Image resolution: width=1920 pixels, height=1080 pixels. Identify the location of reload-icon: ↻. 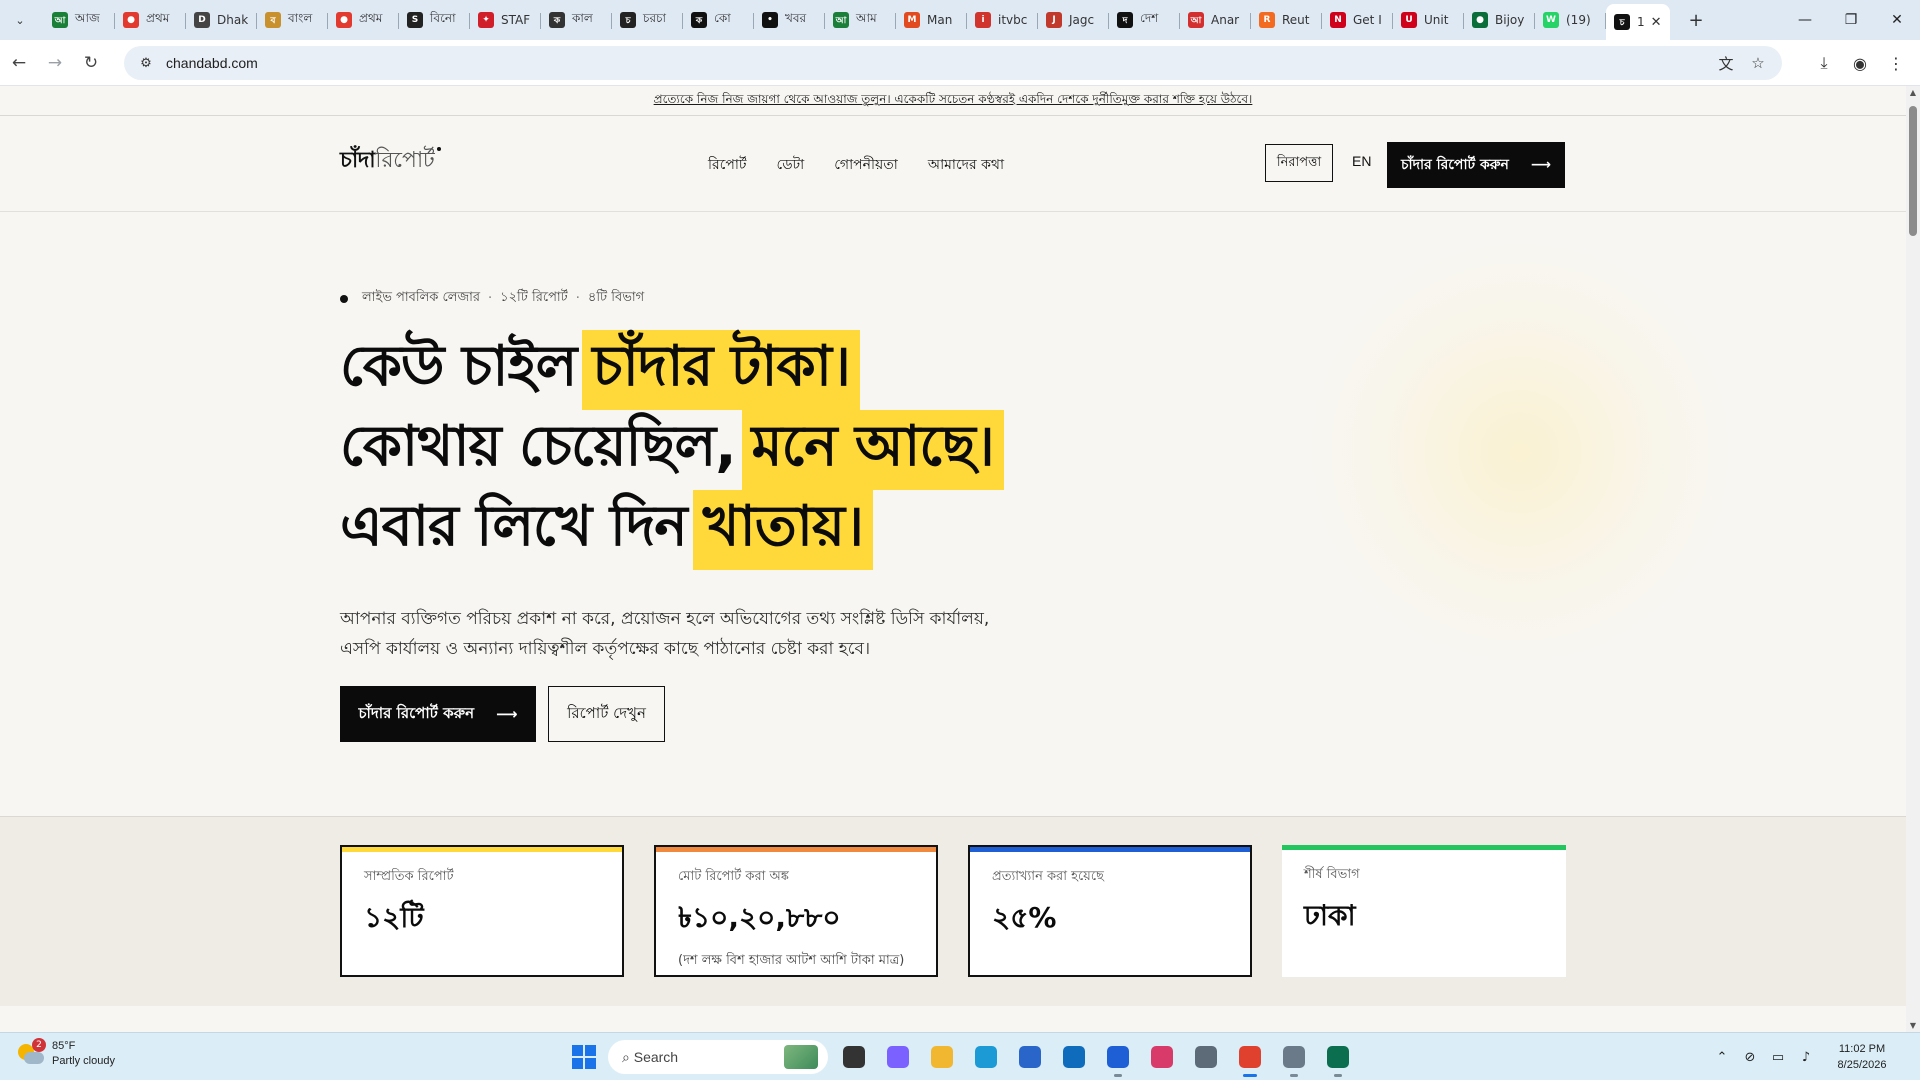
(91, 63).